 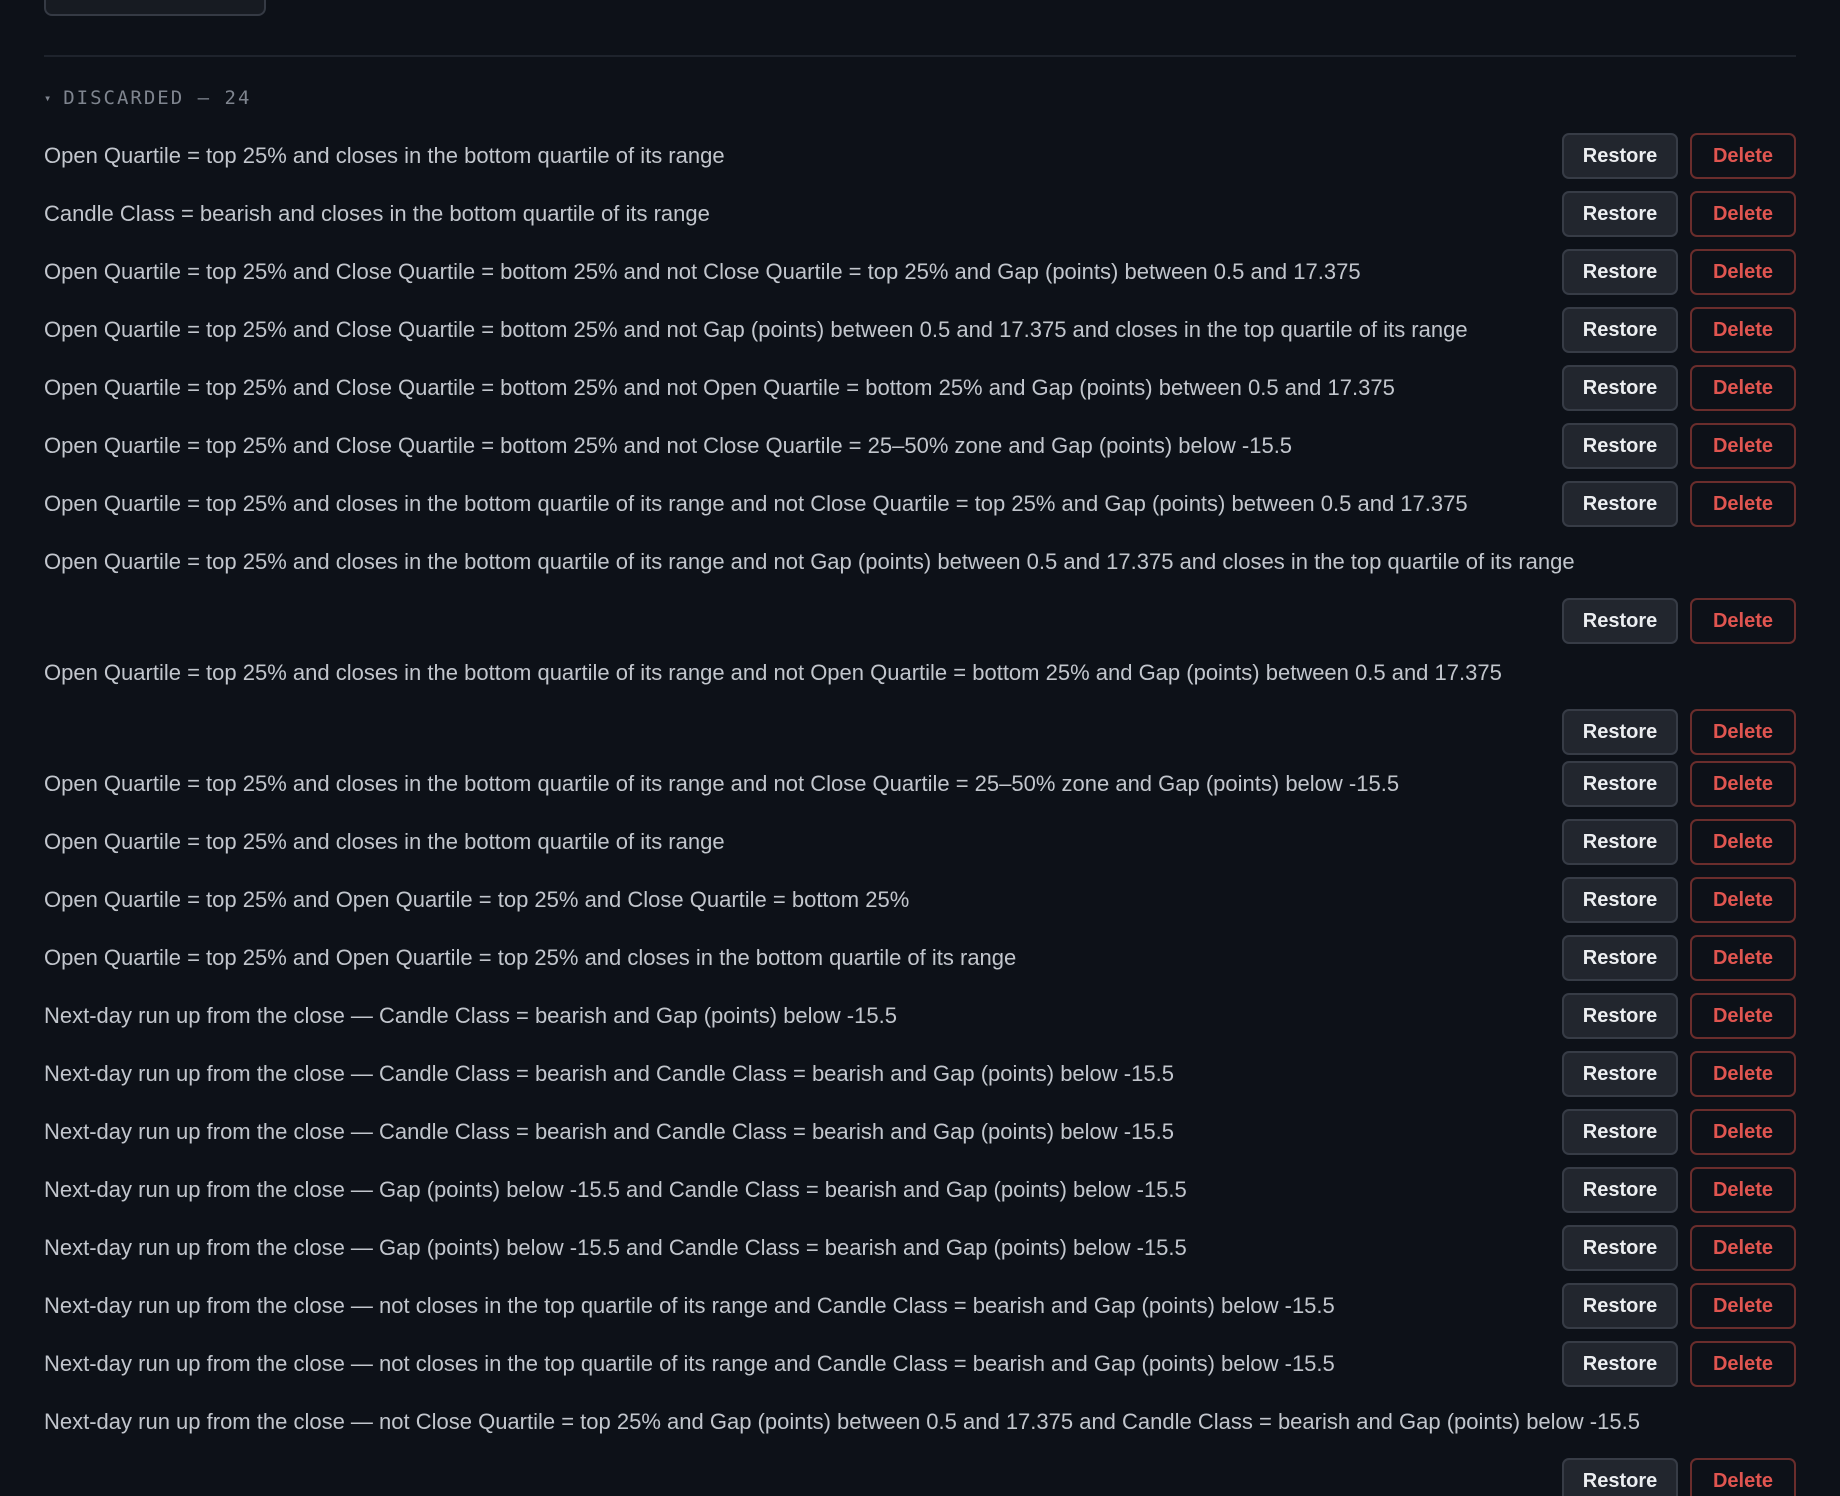 I want to click on discarded-section-title: DISCARDED — 24, so click(x=157, y=98).